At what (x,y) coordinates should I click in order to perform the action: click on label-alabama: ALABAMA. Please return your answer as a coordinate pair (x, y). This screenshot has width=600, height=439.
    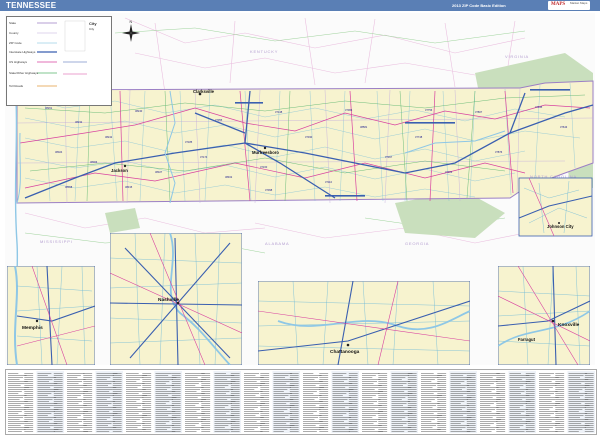
    Looking at the image, I should click on (277, 243).